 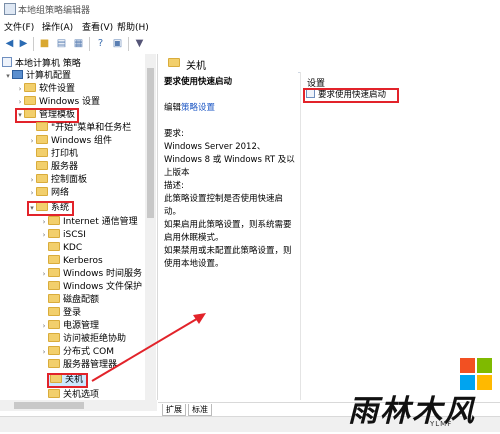 I want to click on help-icon: ?, so click(x=100, y=43).